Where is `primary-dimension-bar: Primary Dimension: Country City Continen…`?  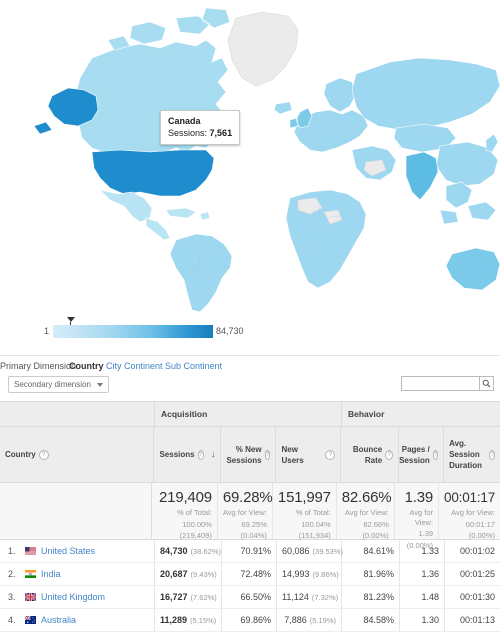
primary-dimension-bar: Primary Dimension: Country City Continen… is located at coordinates (250, 364).